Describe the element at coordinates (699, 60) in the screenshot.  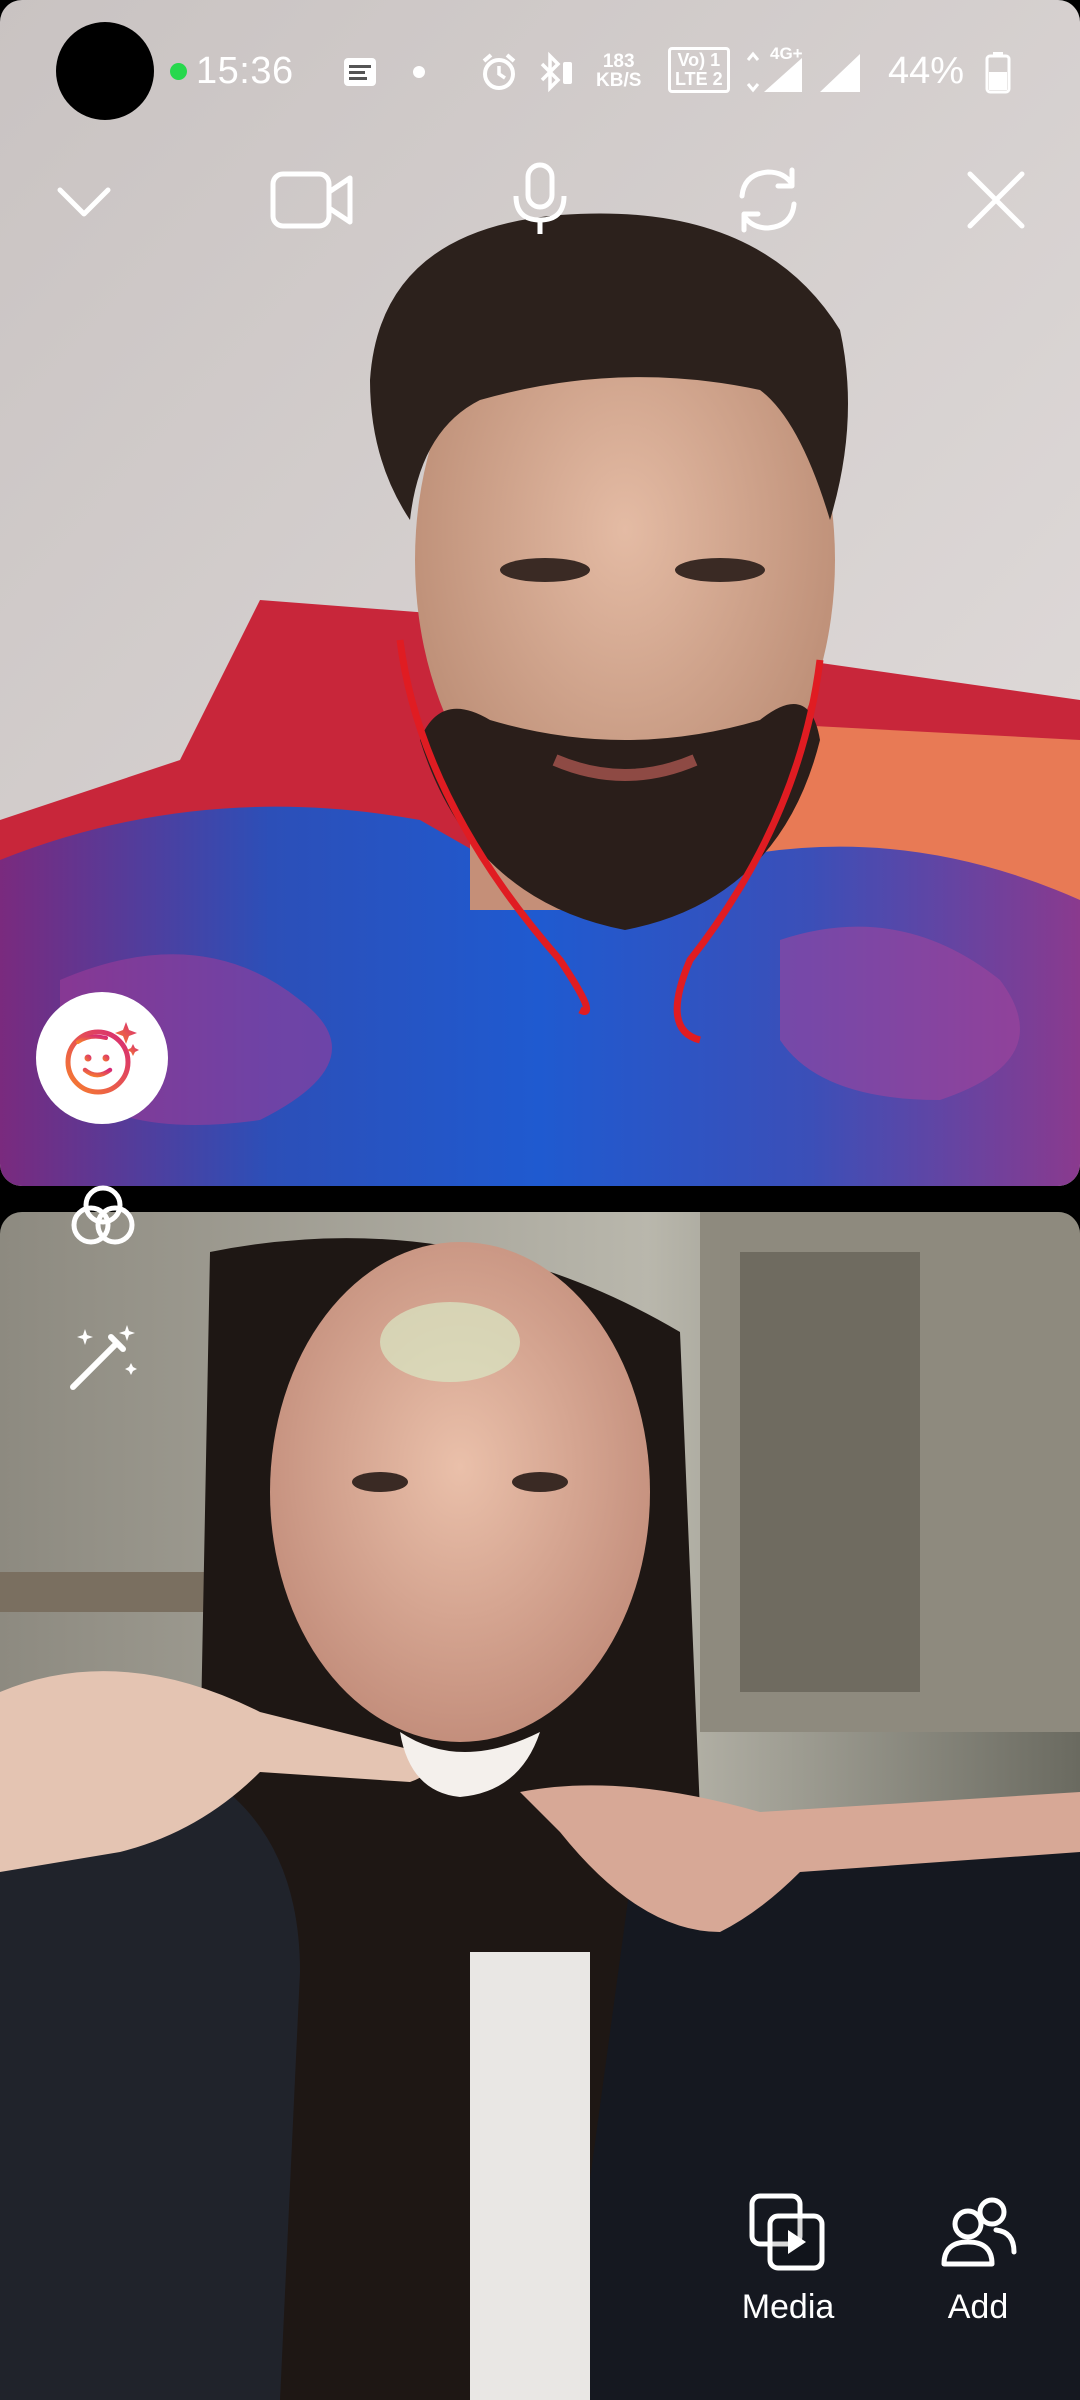
I see `volte-line1: Vo) 1` at that location.